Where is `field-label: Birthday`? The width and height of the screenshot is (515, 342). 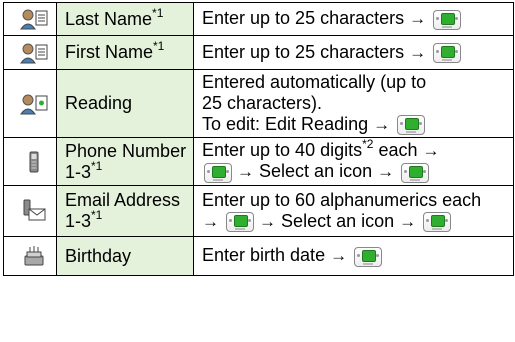
field-label: Birthday is located at coordinates (125, 256).